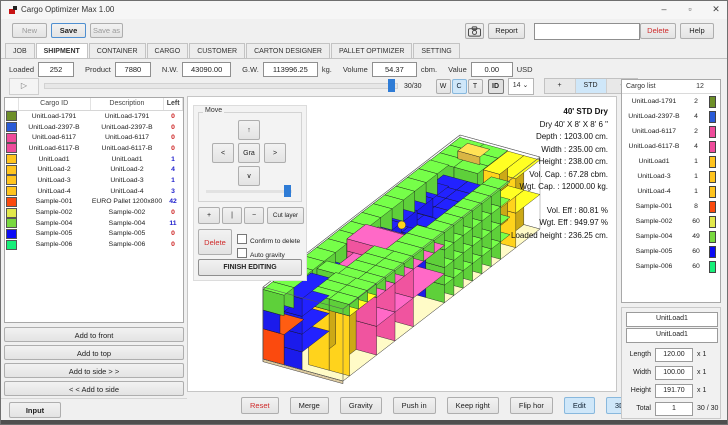  What do you see at coordinates (223, 153) in the screenshot?
I see `move-left-button: <` at bounding box center [223, 153].